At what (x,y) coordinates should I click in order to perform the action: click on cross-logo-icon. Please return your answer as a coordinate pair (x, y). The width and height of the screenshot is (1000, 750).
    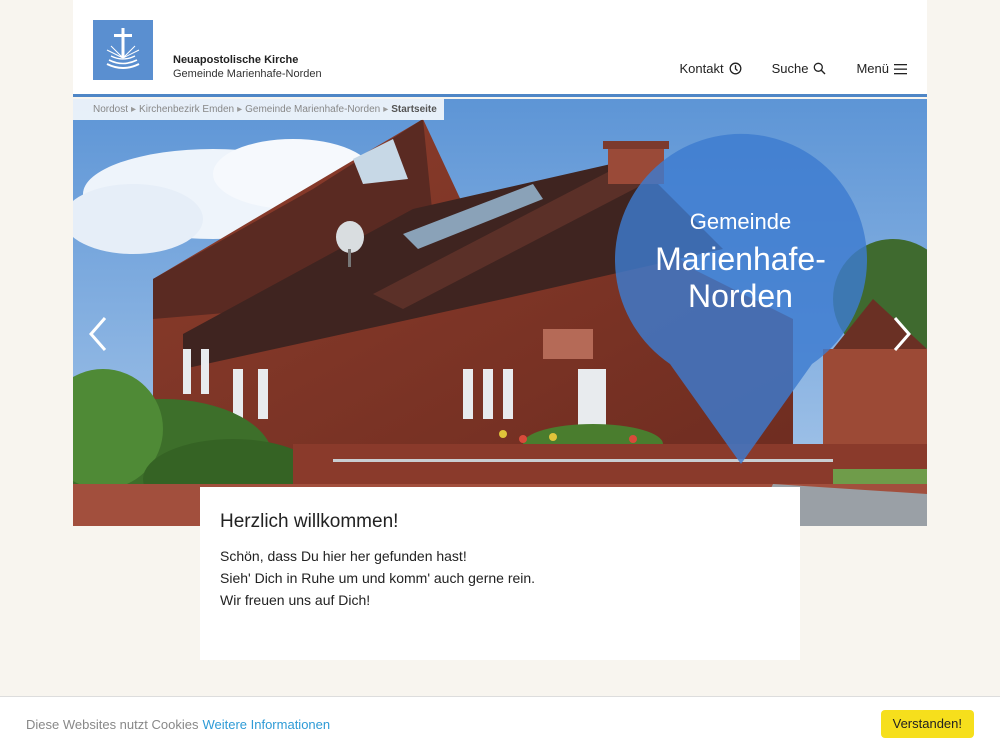
    Looking at the image, I should click on (123, 48).